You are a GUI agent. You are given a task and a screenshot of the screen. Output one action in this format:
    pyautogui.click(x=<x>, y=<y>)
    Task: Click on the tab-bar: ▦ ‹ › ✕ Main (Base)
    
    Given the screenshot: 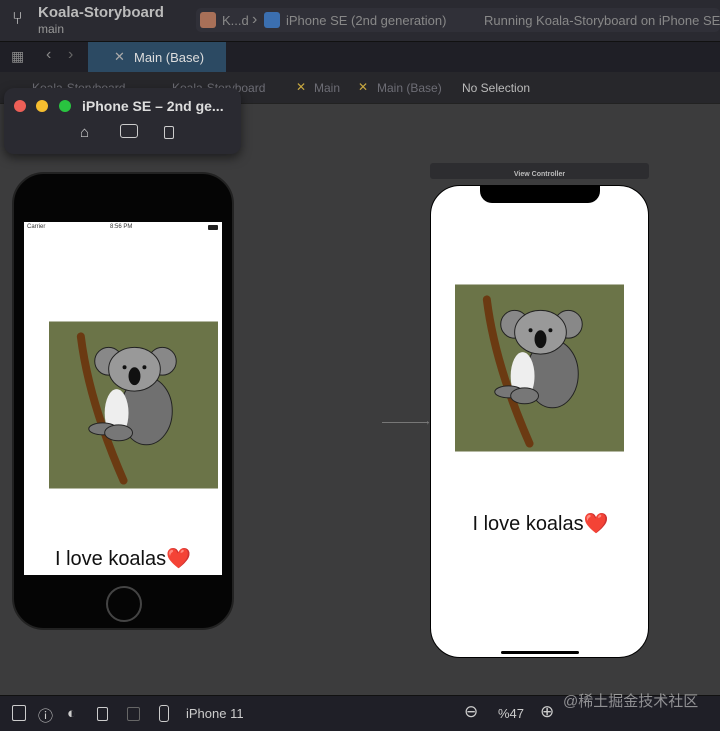 What is the action you would take?
    pyautogui.click(x=360, y=57)
    